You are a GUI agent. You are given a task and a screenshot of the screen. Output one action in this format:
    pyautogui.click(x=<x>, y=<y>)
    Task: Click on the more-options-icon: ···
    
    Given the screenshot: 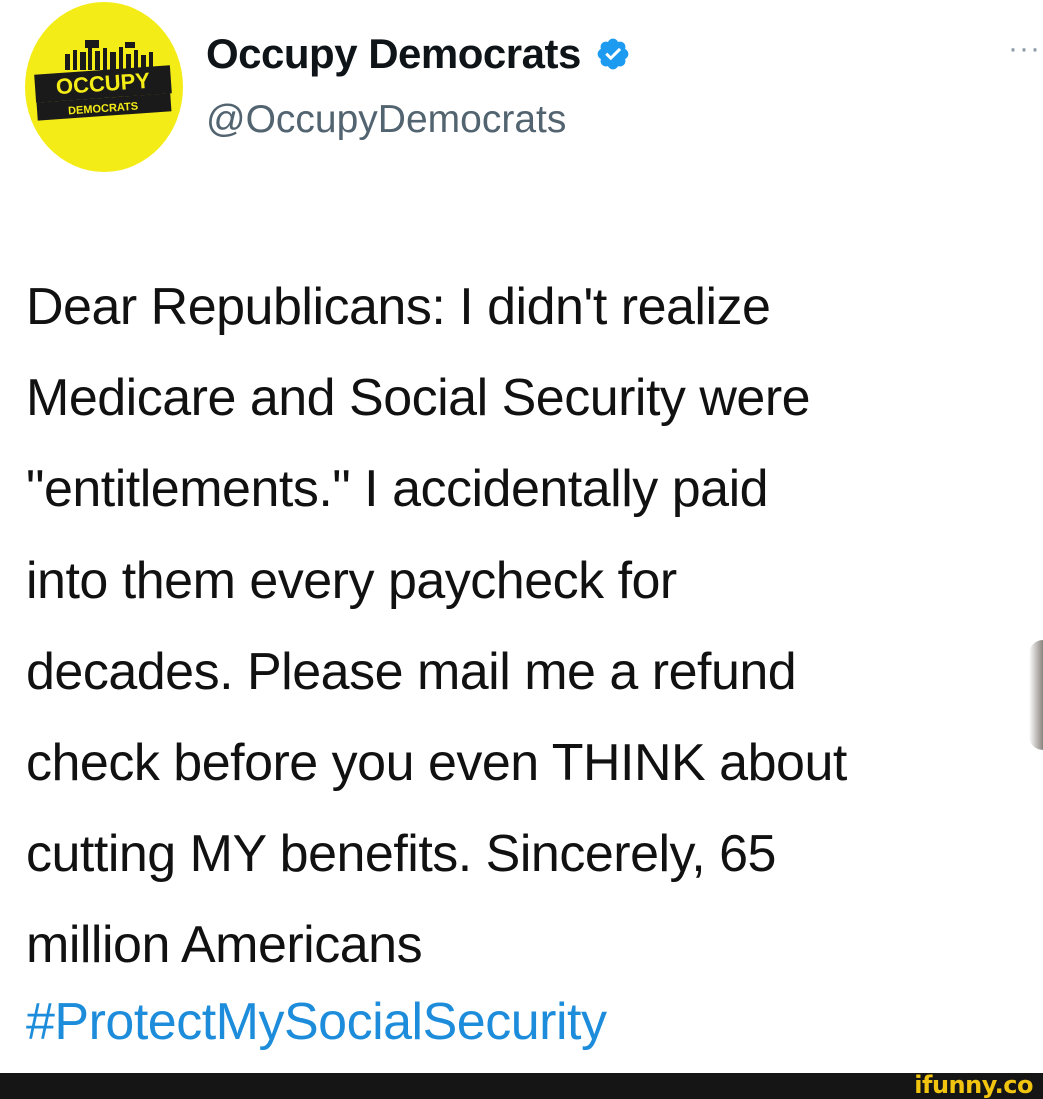 What is the action you would take?
    pyautogui.click(x=1024, y=49)
    